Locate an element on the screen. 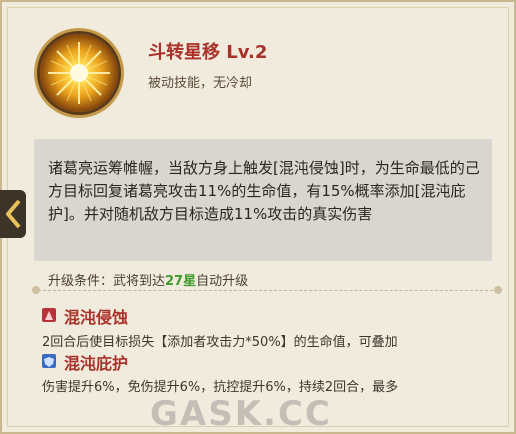  skill-name: 斗转星移 Lv.2 is located at coordinates (208, 52).